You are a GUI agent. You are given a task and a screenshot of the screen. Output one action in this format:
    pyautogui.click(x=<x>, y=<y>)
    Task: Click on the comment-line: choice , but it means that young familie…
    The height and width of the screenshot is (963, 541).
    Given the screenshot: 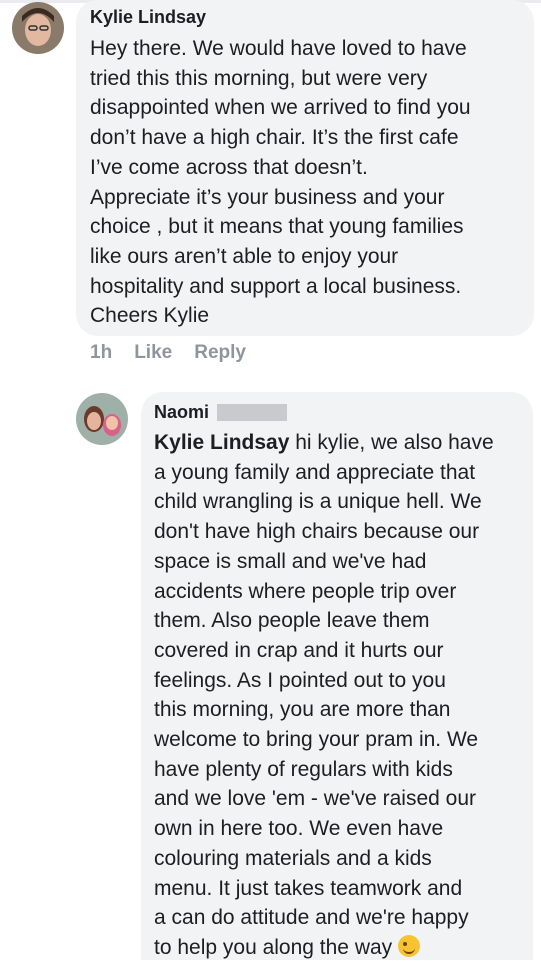 What is the action you would take?
    pyautogui.click(x=277, y=227)
    